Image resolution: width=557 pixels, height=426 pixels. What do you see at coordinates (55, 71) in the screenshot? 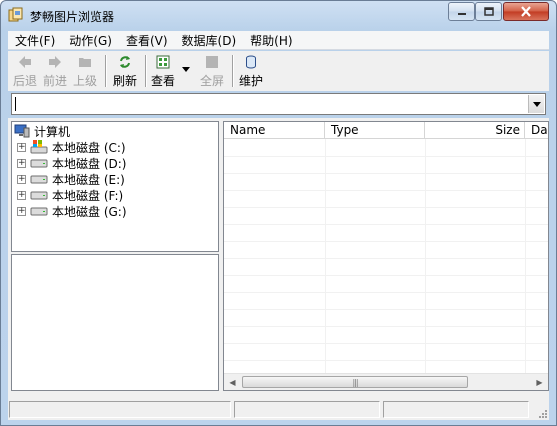
I see `forward-button: 前进` at bounding box center [55, 71].